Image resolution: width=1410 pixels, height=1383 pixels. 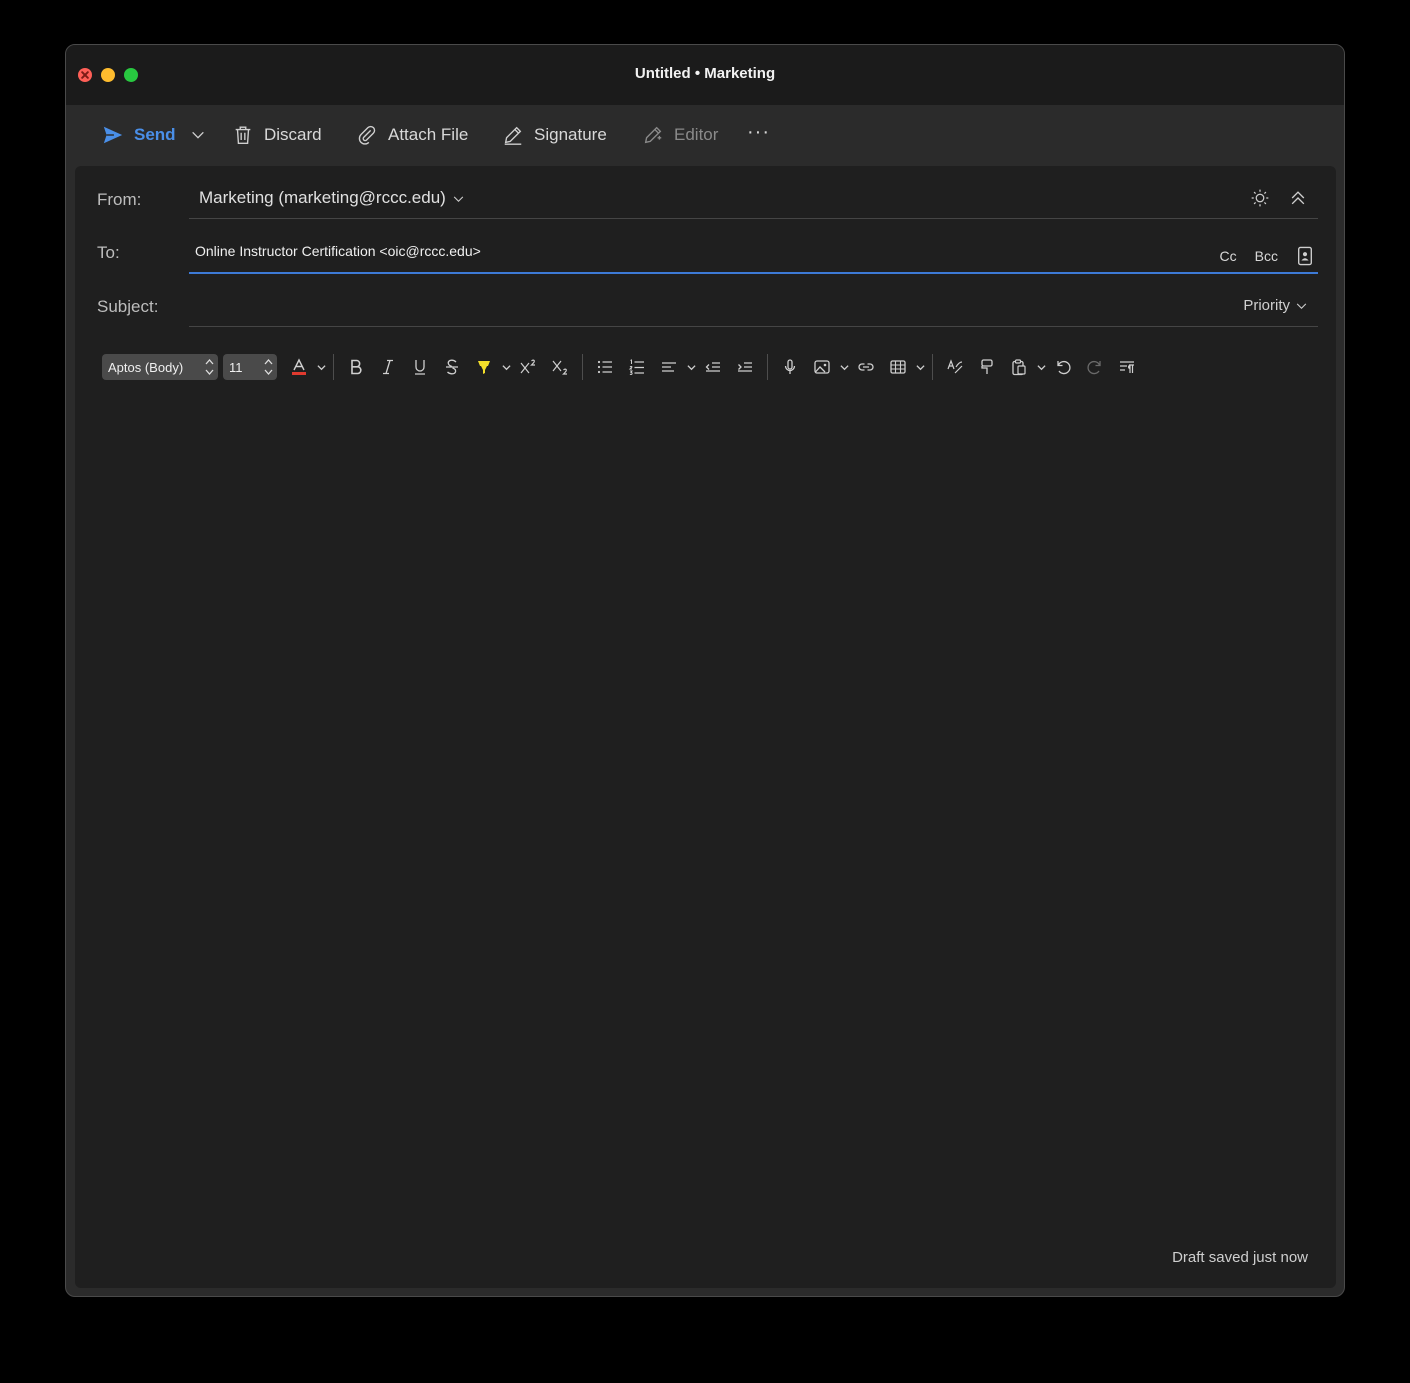 I want to click on more-icon: ···, so click(x=758, y=131).